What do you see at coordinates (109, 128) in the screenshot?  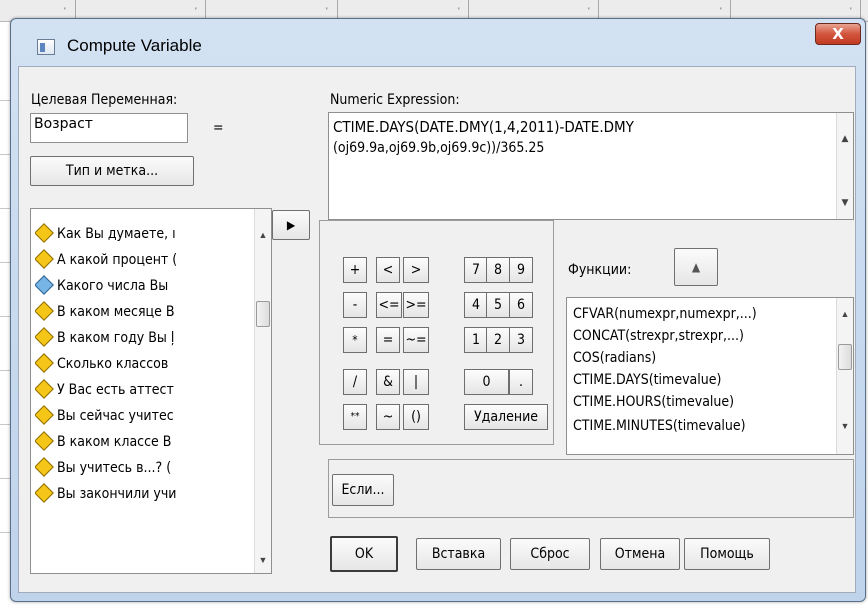 I see `target-variable-input: Возраст` at bounding box center [109, 128].